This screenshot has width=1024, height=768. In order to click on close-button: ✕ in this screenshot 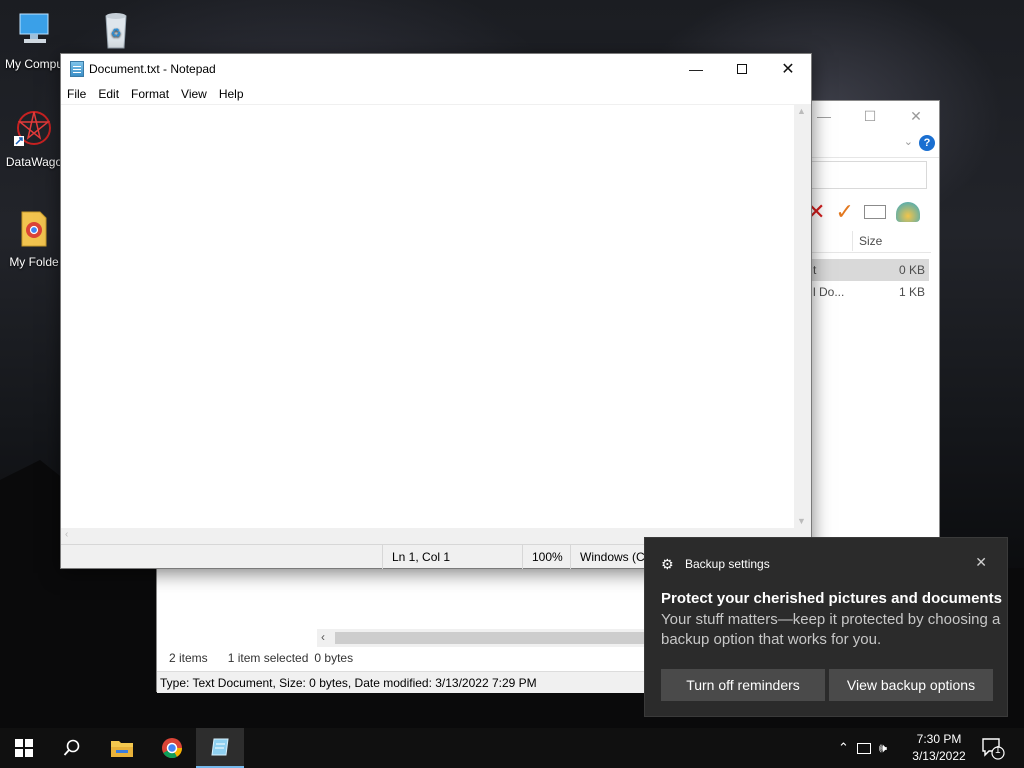, I will do `click(788, 69)`.